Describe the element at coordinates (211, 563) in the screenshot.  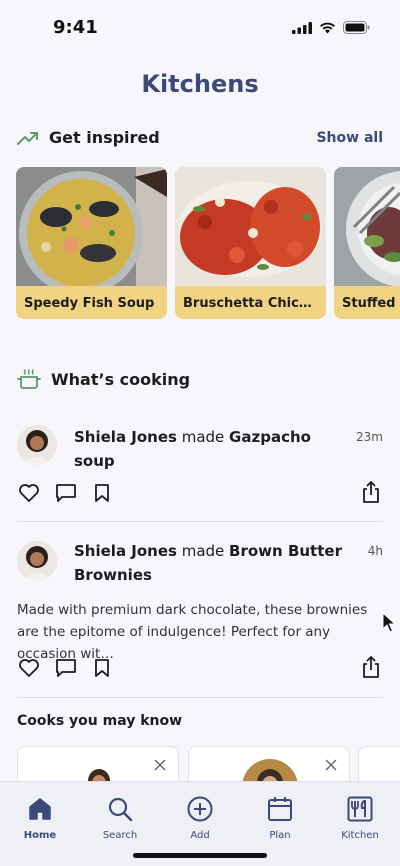
I see `post-headline: Shiela Jones made Brown Butter Brownies` at that location.